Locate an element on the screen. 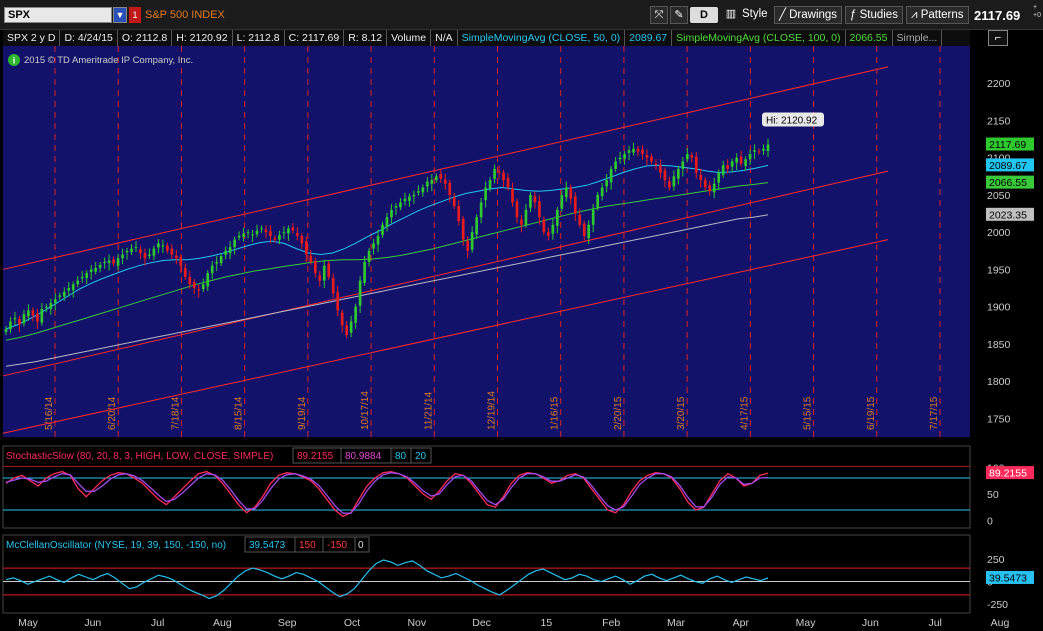  symbol-input: SPX is located at coordinates (58, 15).